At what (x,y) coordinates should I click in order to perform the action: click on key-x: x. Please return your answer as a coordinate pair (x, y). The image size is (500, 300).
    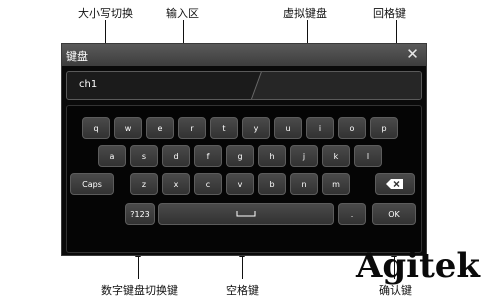
    Looking at the image, I should click on (176, 184).